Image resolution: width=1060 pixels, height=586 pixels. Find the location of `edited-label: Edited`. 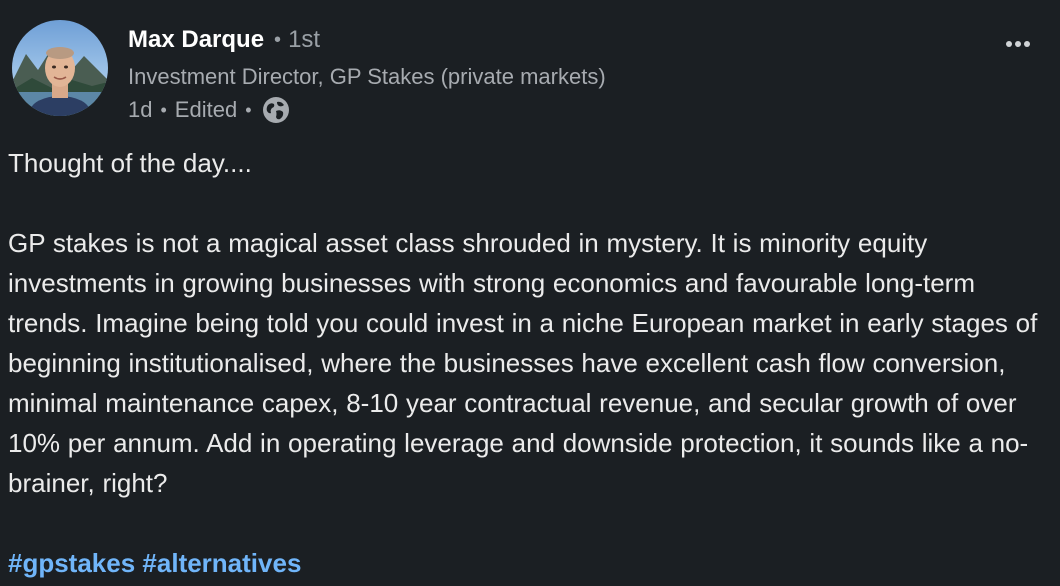

edited-label: Edited is located at coordinates (206, 109).